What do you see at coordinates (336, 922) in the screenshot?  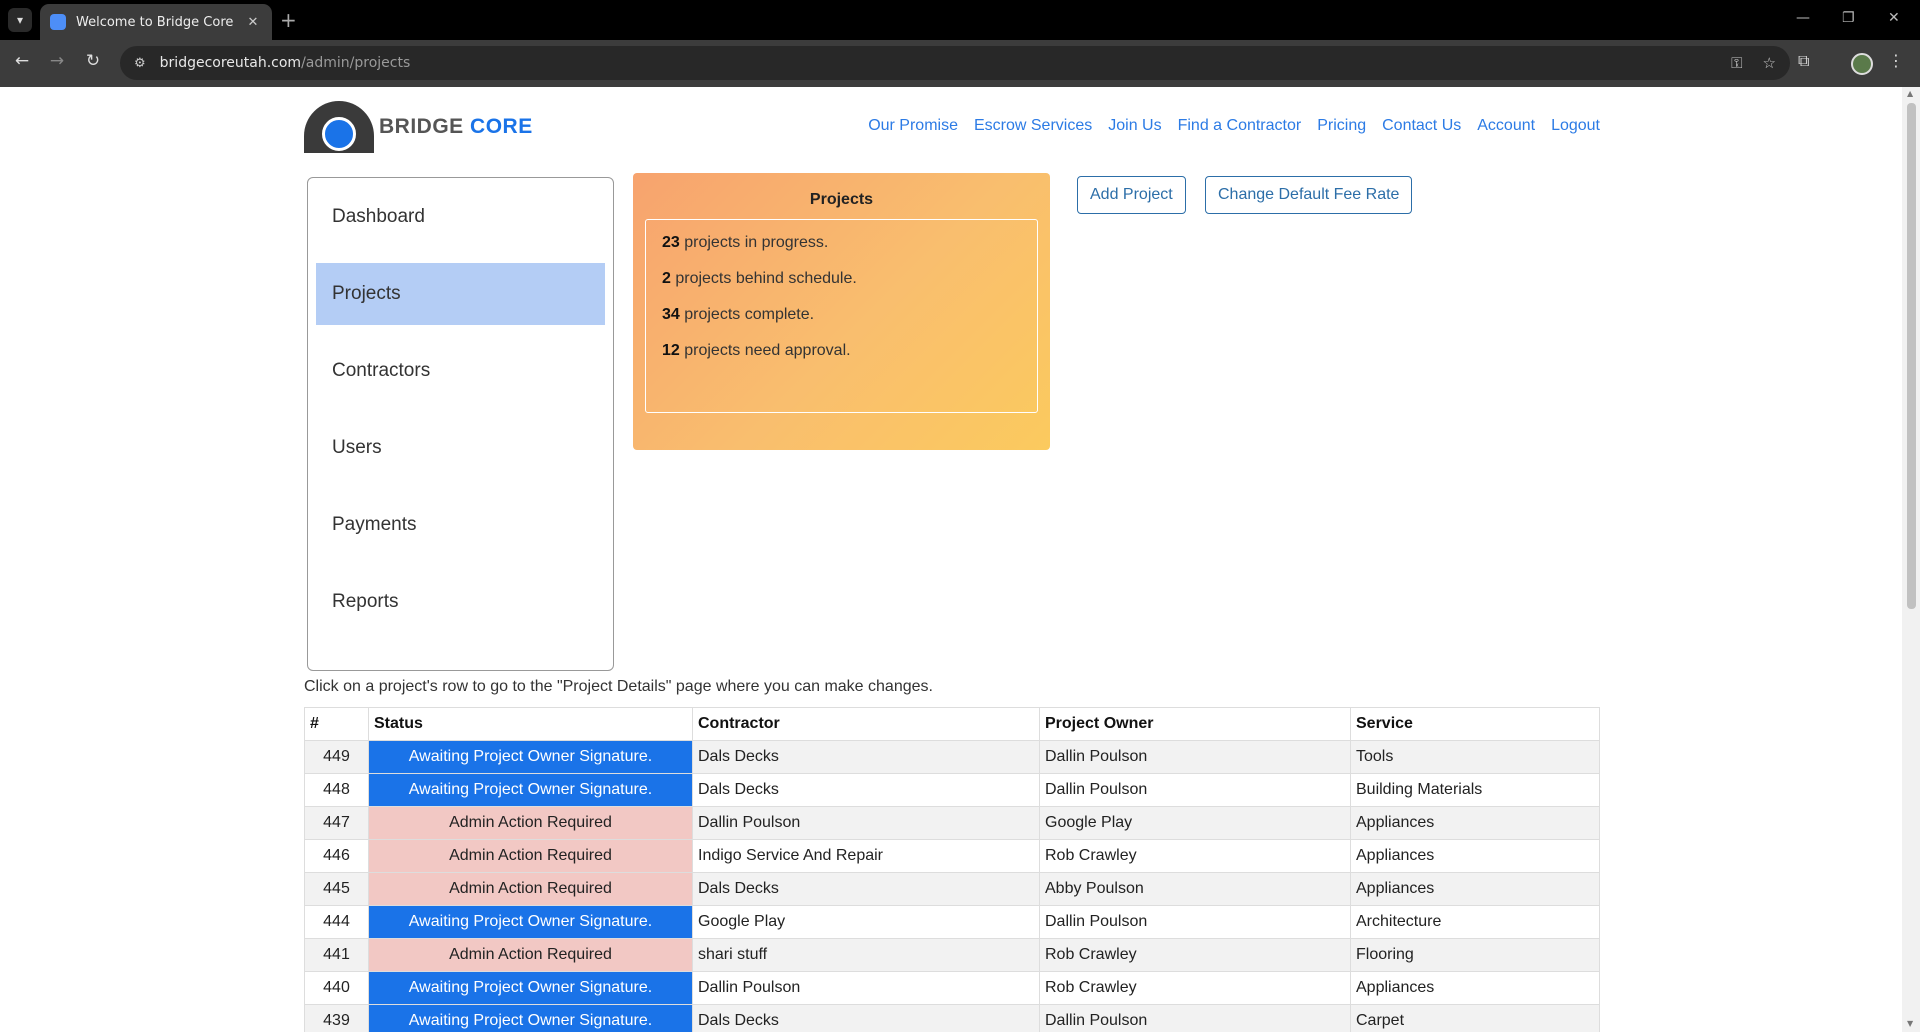 I see `cell-id: 444` at bounding box center [336, 922].